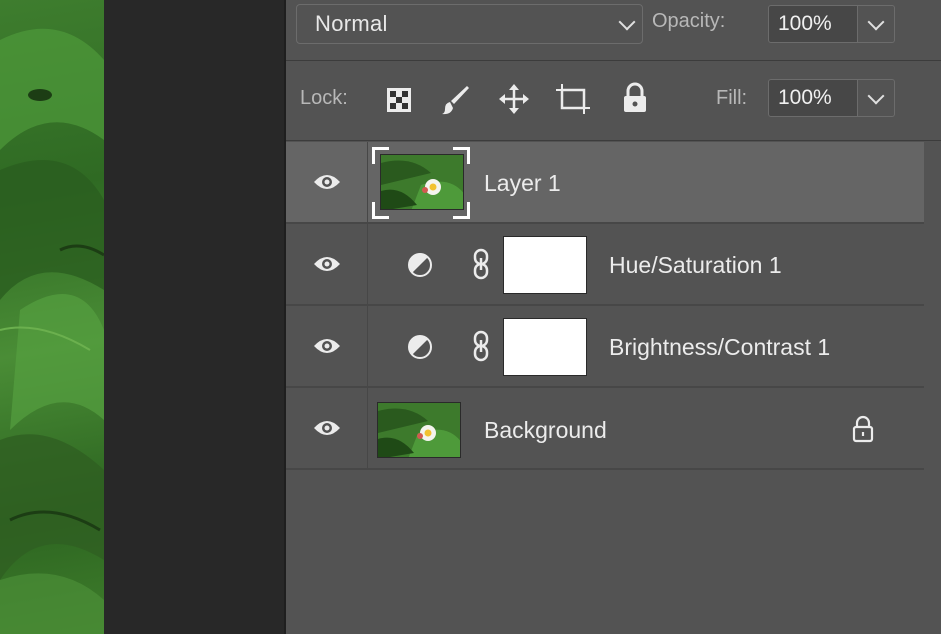 The height and width of the screenshot is (634, 941). What do you see at coordinates (52, 317) in the screenshot?
I see `canvas-image` at bounding box center [52, 317].